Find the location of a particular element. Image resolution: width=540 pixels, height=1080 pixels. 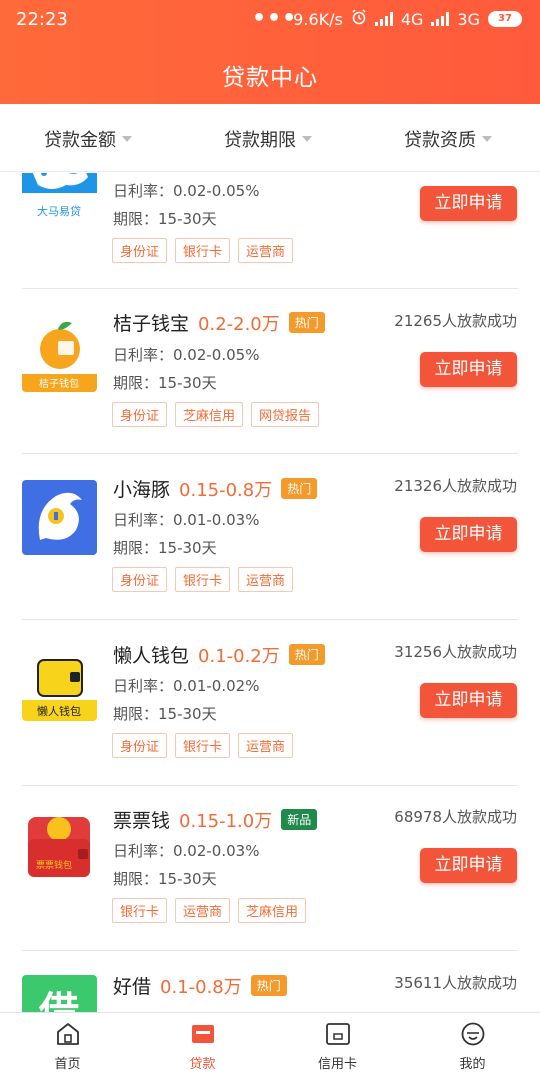

daily-rate: 日利率：0.01-0.03% is located at coordinates (186, 520).